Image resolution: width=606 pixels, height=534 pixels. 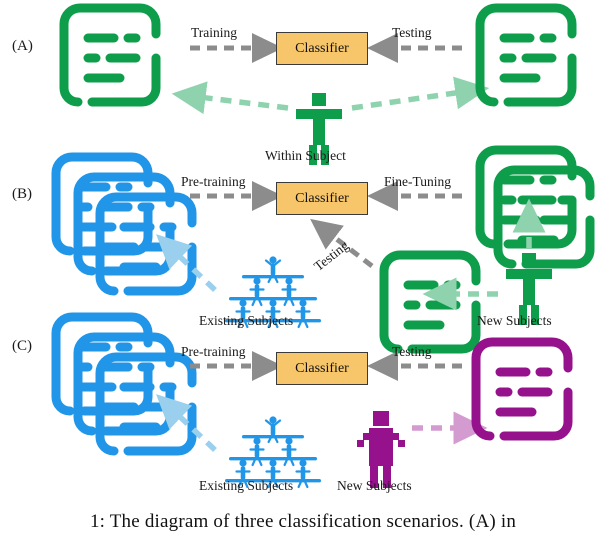 I want to click on classifier-box-c: Classifier, so click(x=322, y=368).